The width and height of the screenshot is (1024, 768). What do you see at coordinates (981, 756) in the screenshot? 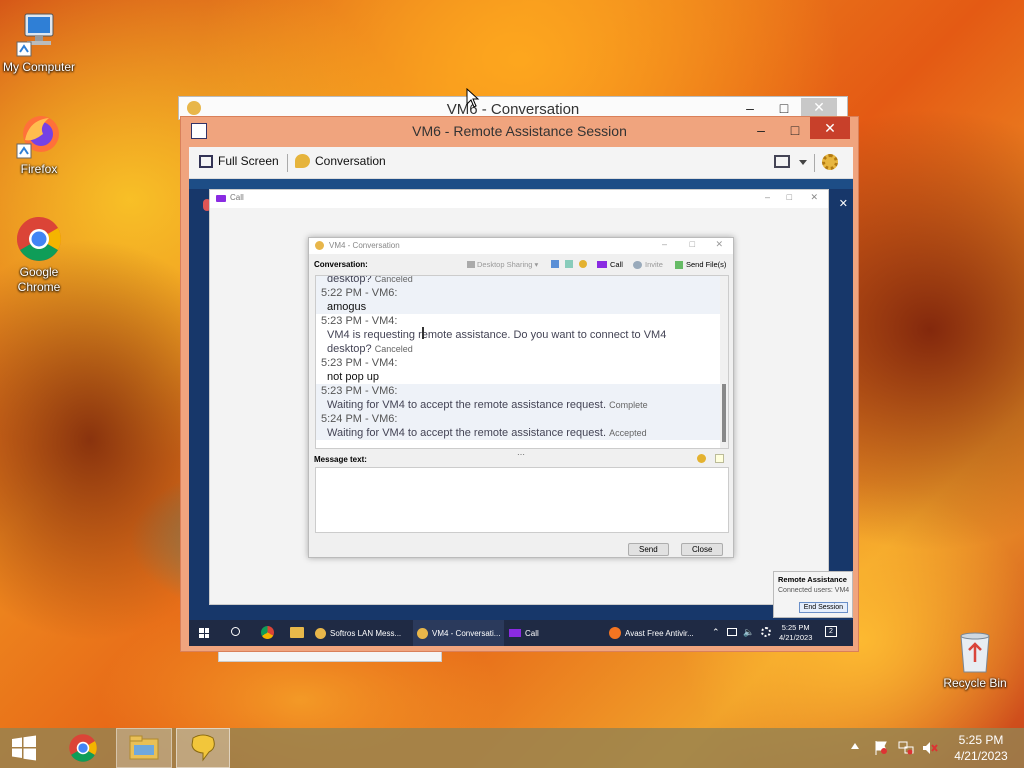
I see `host-date: 4/21/2023` at bounding box center [981, 756].